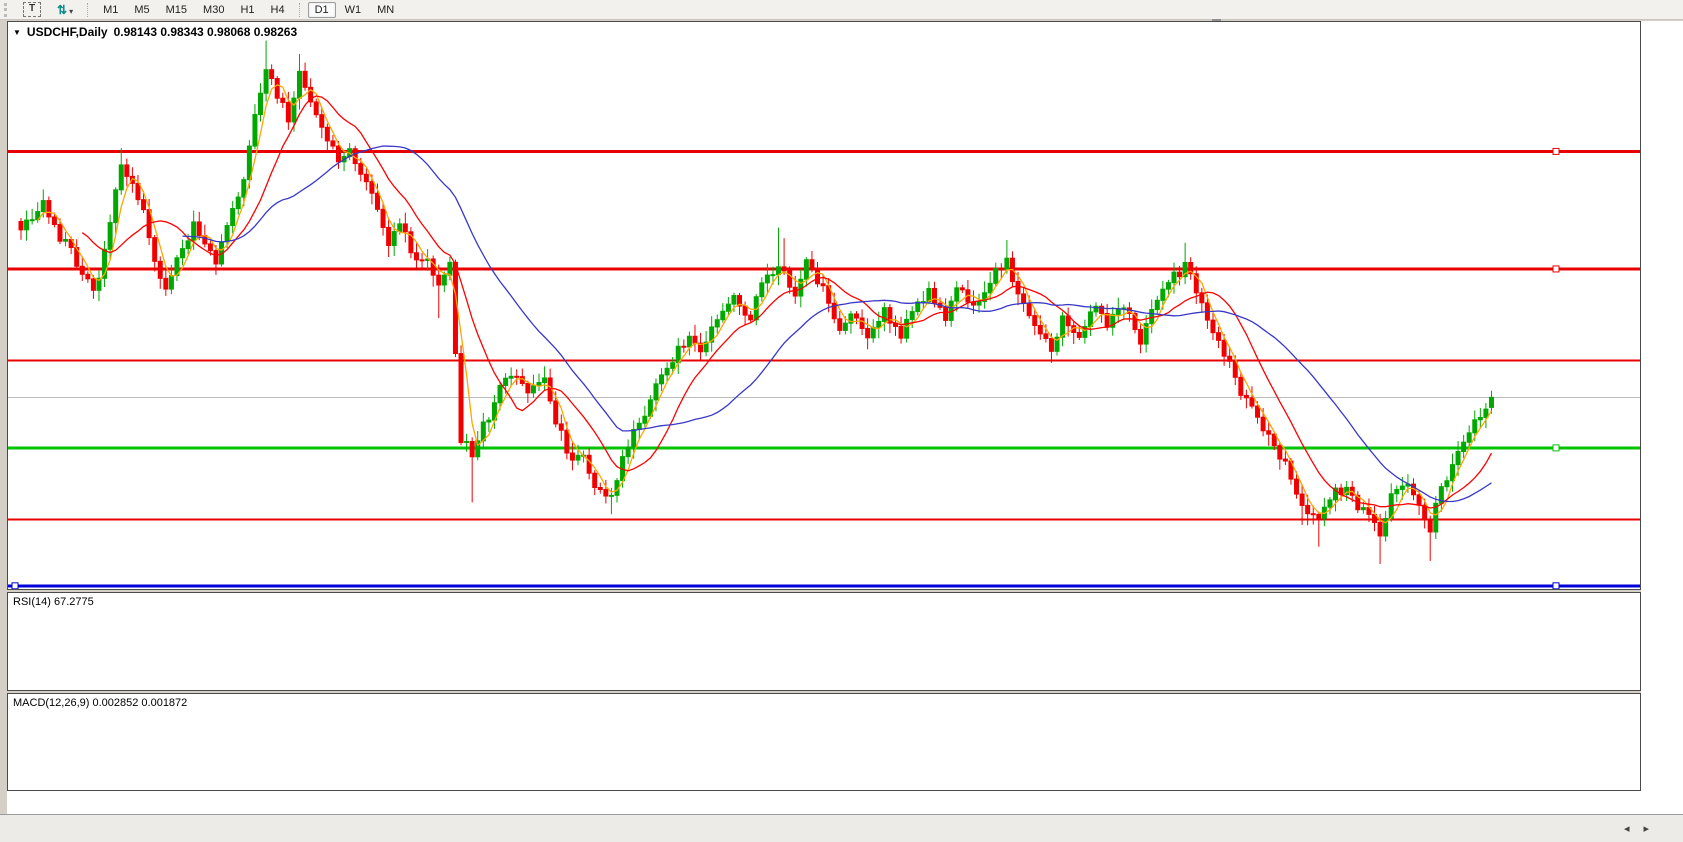 This screenshot has height=842, width=1683. Describe the element at coordinates (213, 10) in the screenshot. I see `timeframe-button-m30: M30` at that location.